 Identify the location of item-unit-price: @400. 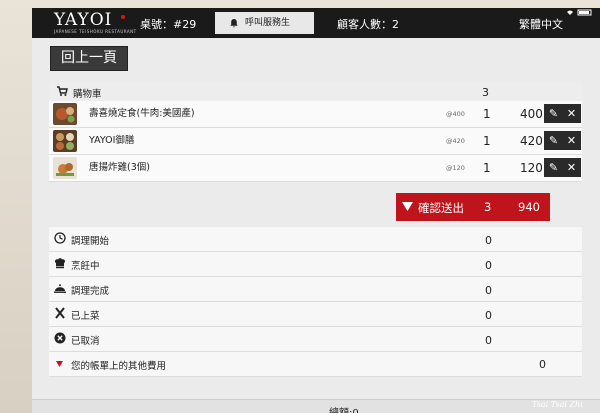
(455, 114).